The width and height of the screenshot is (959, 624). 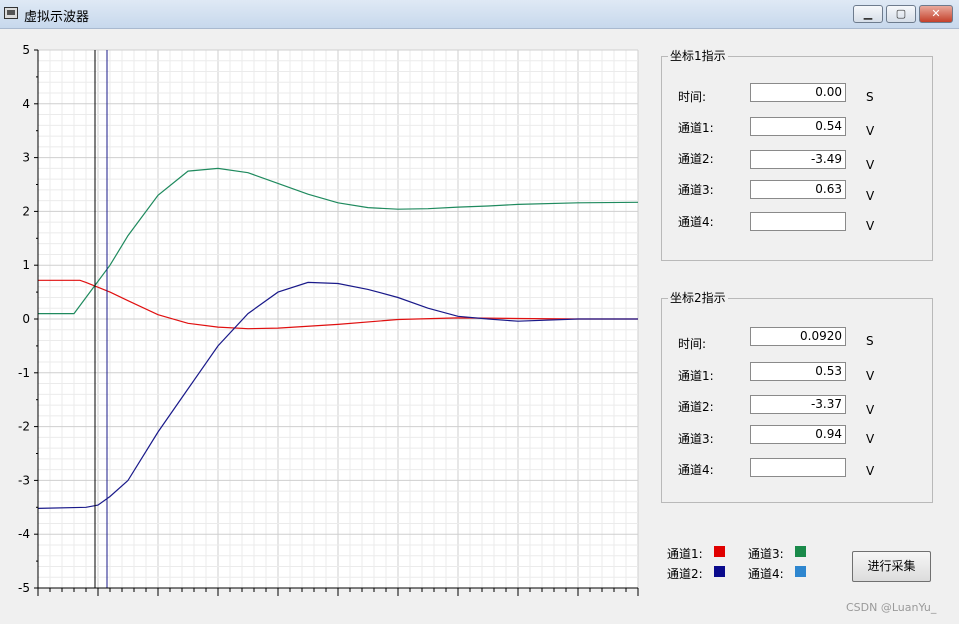 I want to click on cursor1-ch3-field: 0.63, so click(x=798, y=189).